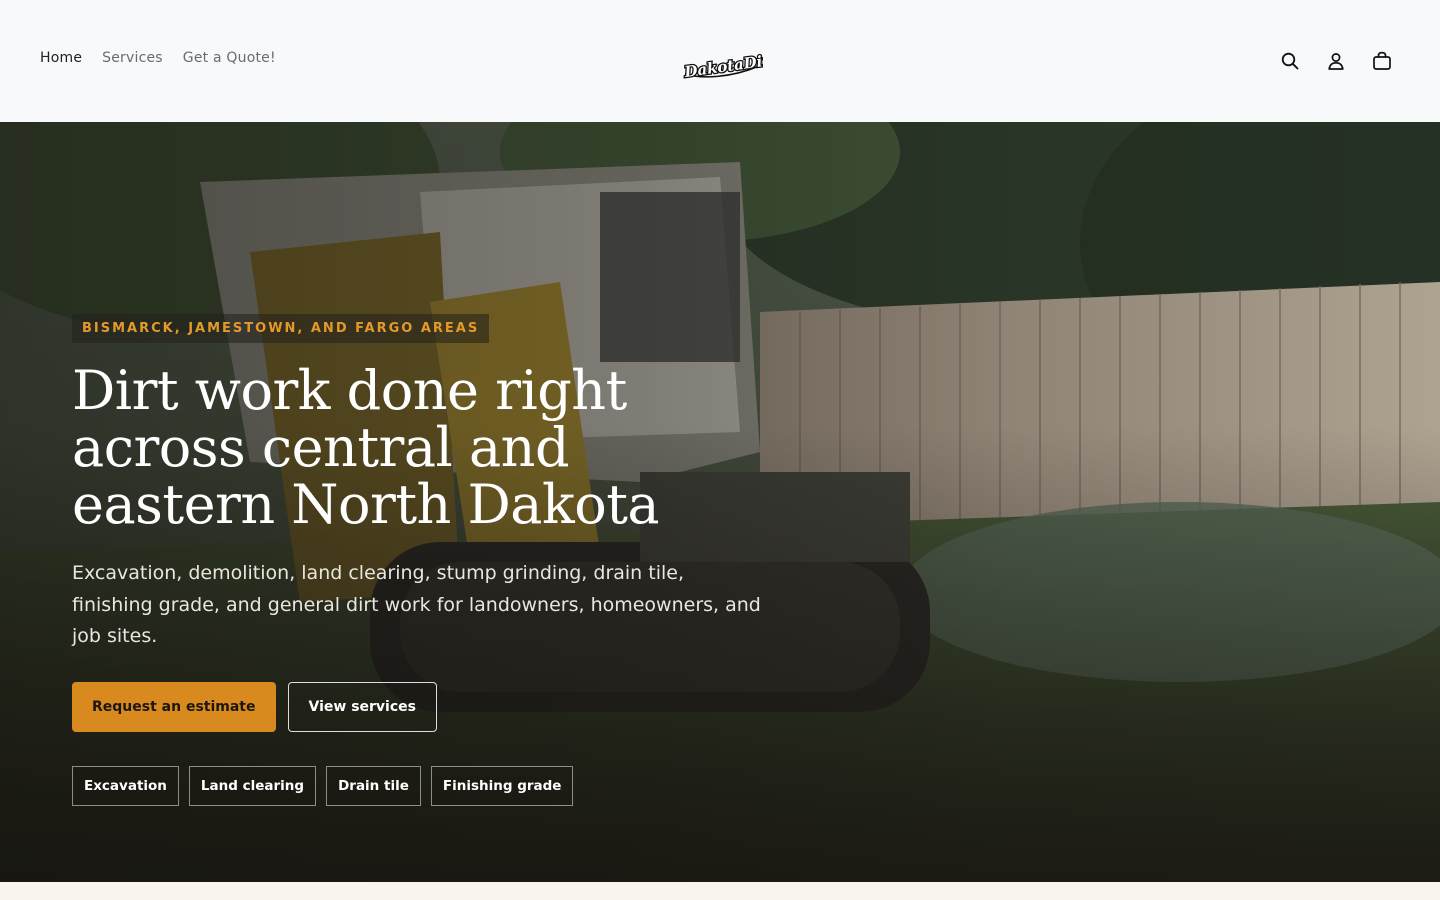 This screenshot has height=900, width=1440. I want to click on header-actions, so click(1336, 61).